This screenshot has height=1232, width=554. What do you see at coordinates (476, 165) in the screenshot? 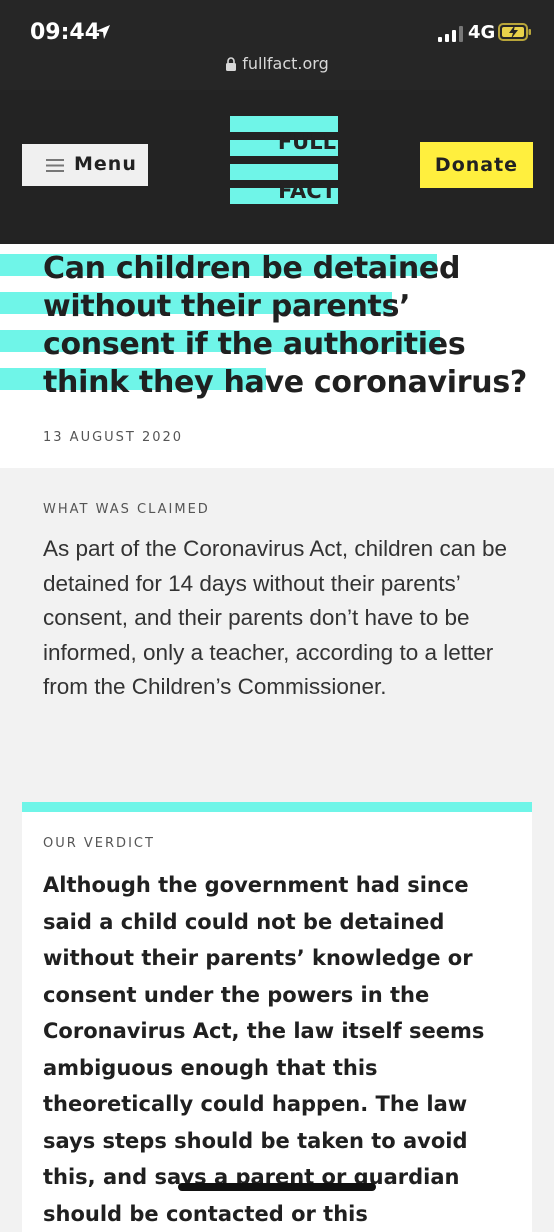
I see `donate-button: Donate` at bounding box center [476, 165].